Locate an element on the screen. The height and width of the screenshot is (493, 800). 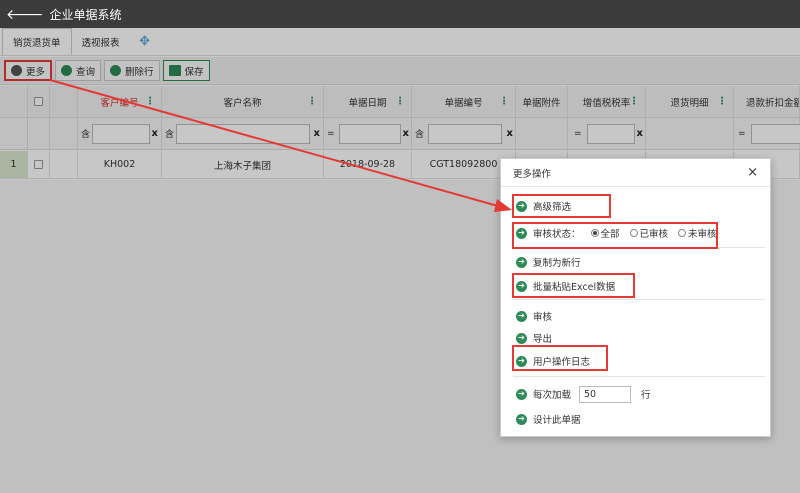
export-label: 导出 is located at coordinates (543, 339).